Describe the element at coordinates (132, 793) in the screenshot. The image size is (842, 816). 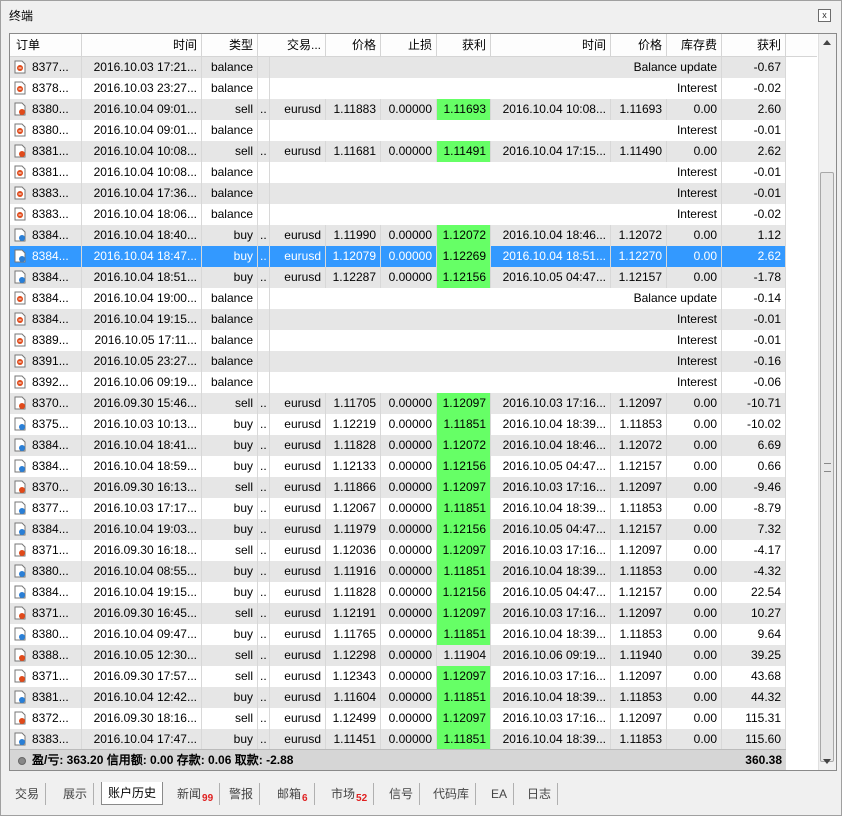
I see `tab-2: 账户历史` at that location.